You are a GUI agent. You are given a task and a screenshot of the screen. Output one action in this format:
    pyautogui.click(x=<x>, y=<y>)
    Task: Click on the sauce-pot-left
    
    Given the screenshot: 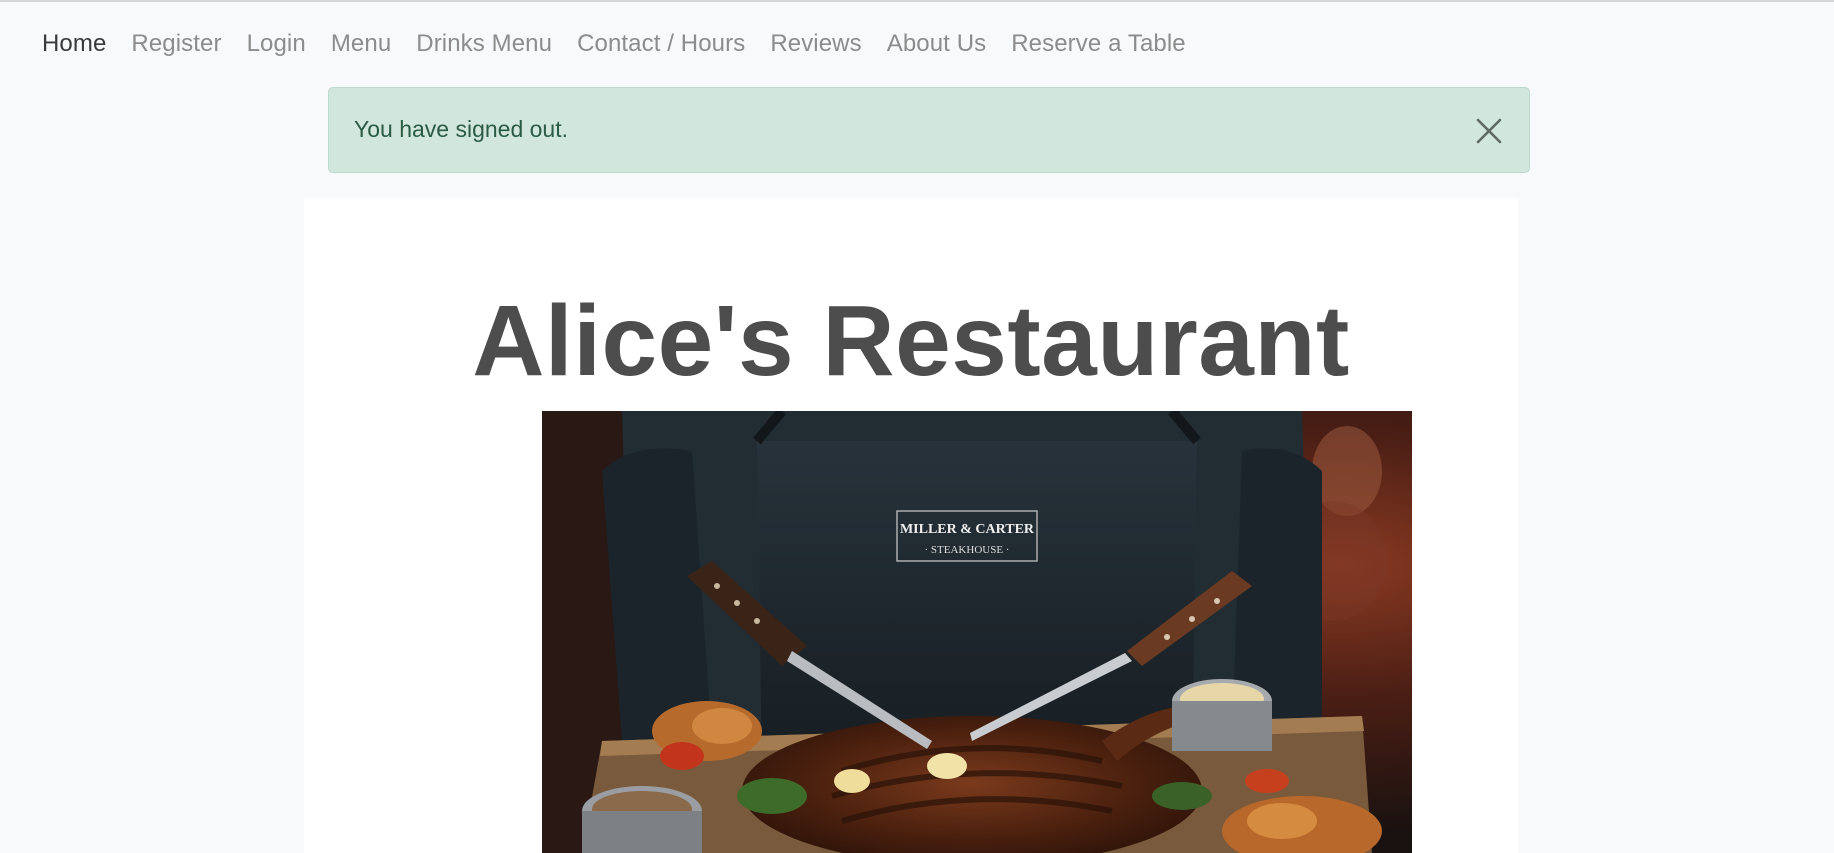 What is the action you would take?
    pyautogui.click(x=642, y=819)
    